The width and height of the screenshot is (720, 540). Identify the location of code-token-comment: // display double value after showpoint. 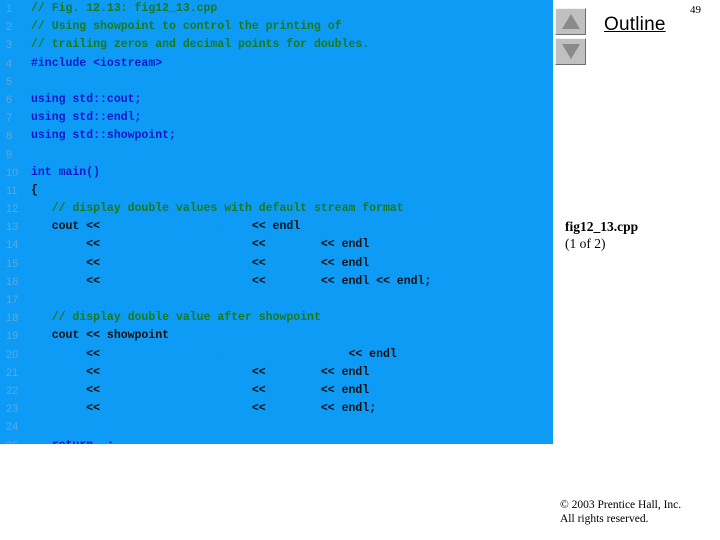
(186, 318).